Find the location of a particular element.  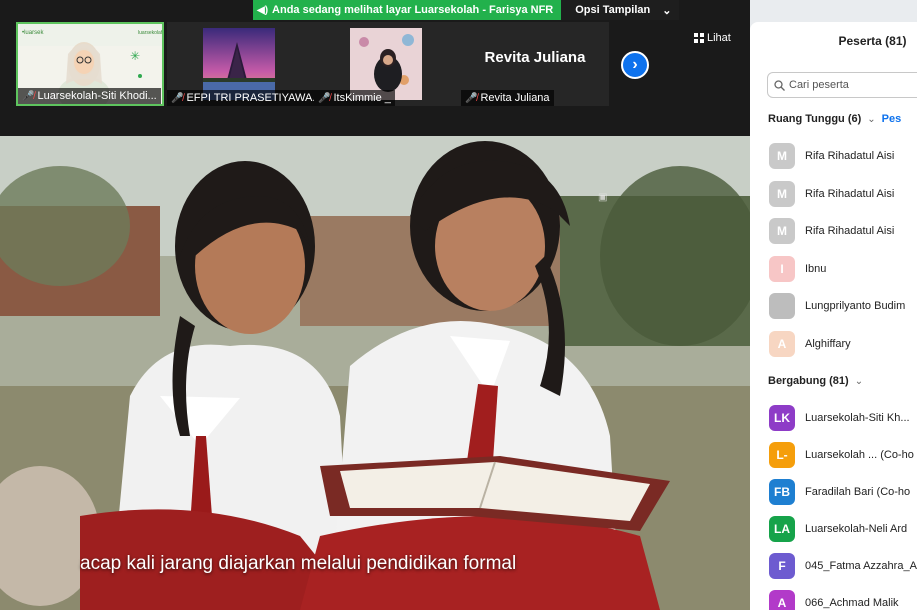

avatar: I is located at coordinates (782, 268).